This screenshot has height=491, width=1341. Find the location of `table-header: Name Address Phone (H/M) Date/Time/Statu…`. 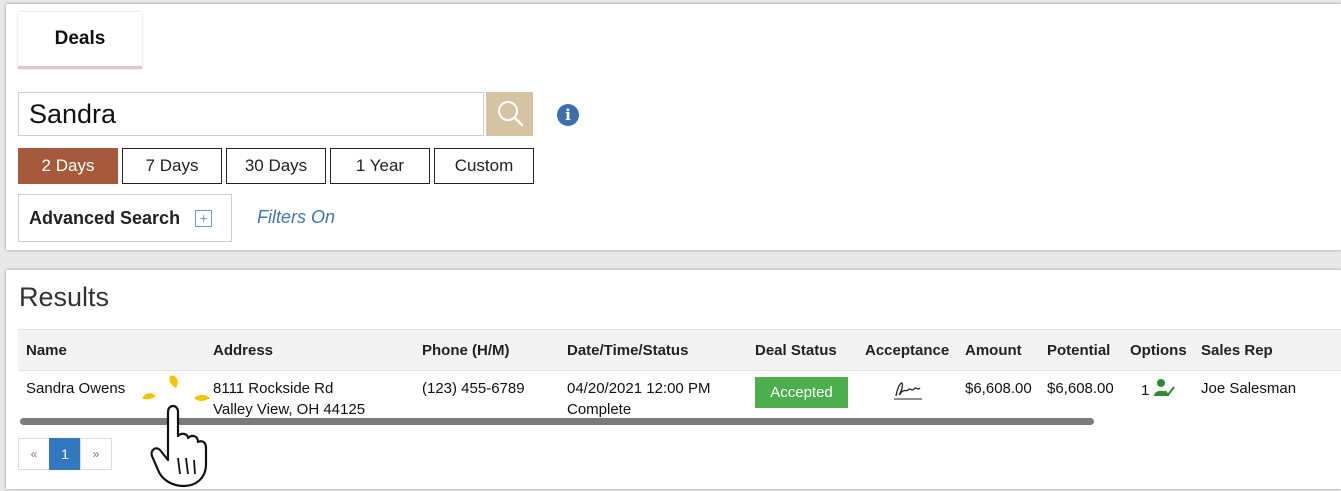

table-header: Name Address Phone (H/M) Date/Time/Statu… is located at coordinates (679, 350).